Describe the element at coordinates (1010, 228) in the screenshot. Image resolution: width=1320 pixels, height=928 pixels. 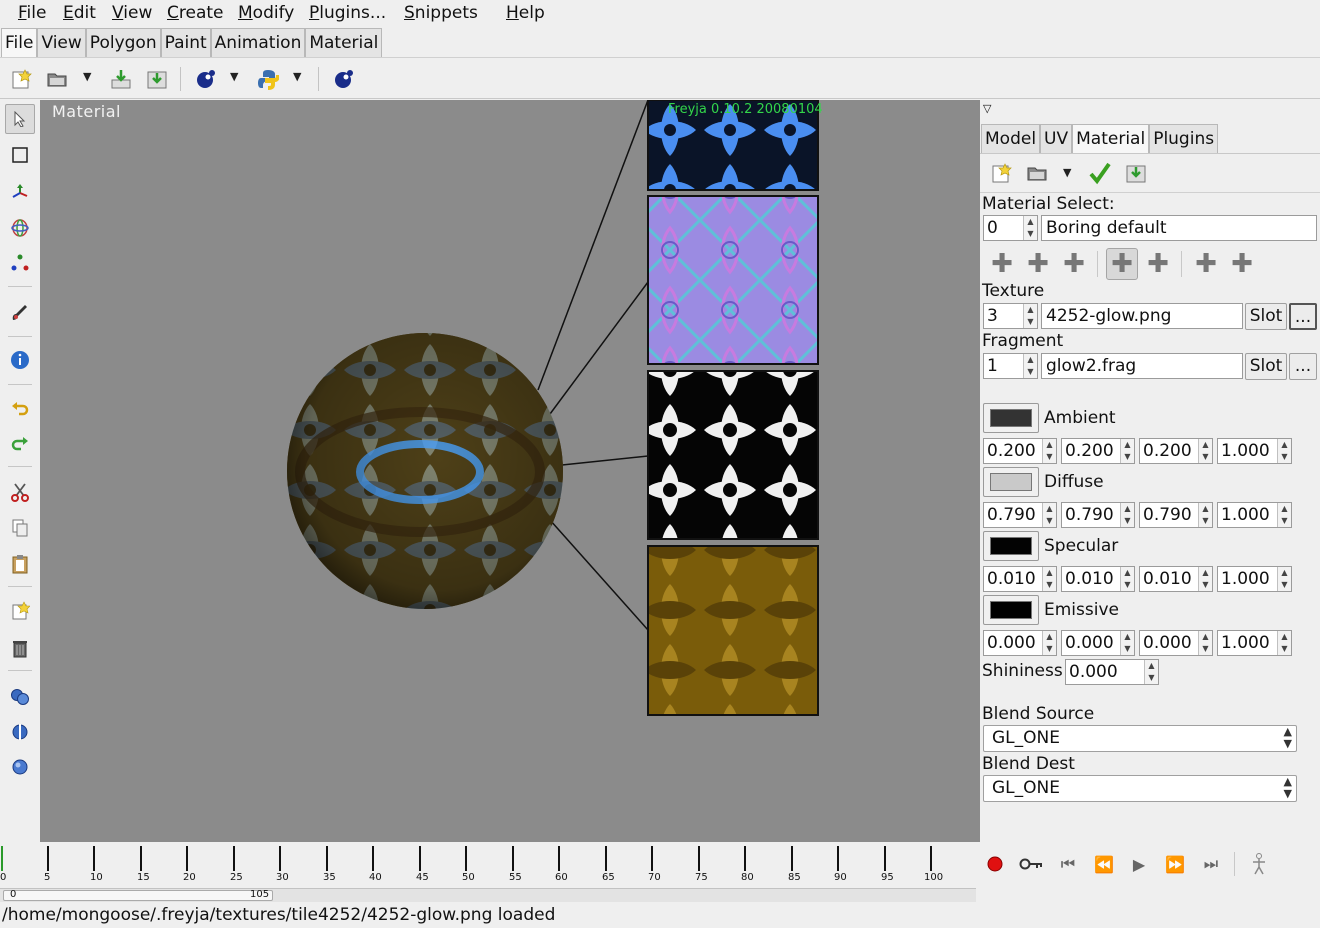
I see `material-index-spinbox: 0 ▲ ▼` at that location.